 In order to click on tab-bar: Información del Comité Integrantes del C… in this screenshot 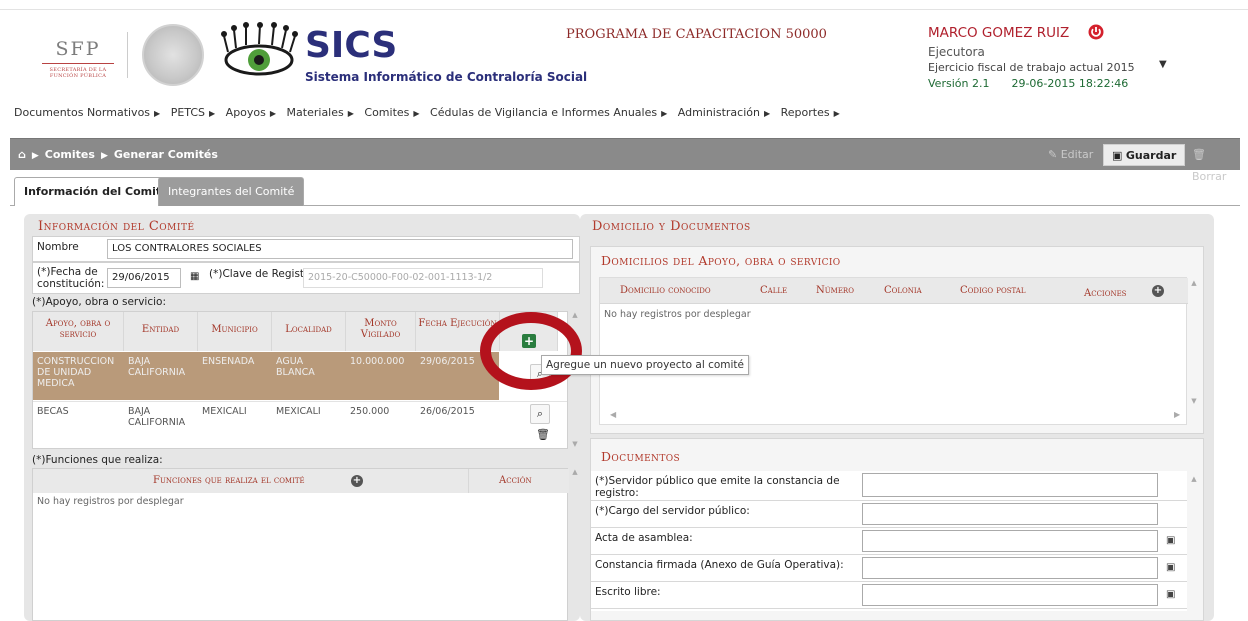, I will do `click(625, 188)`.